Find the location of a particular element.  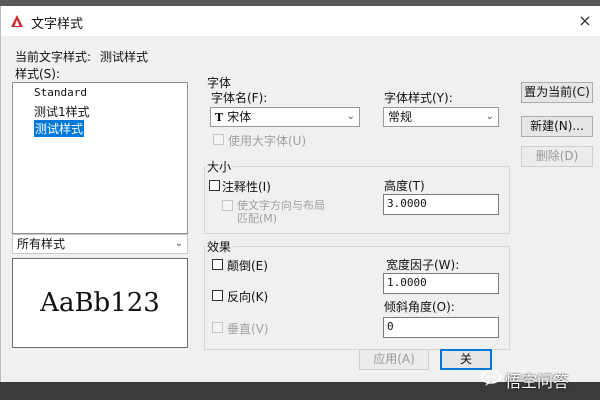

autocad-icon is located at coordinates (17, 21).